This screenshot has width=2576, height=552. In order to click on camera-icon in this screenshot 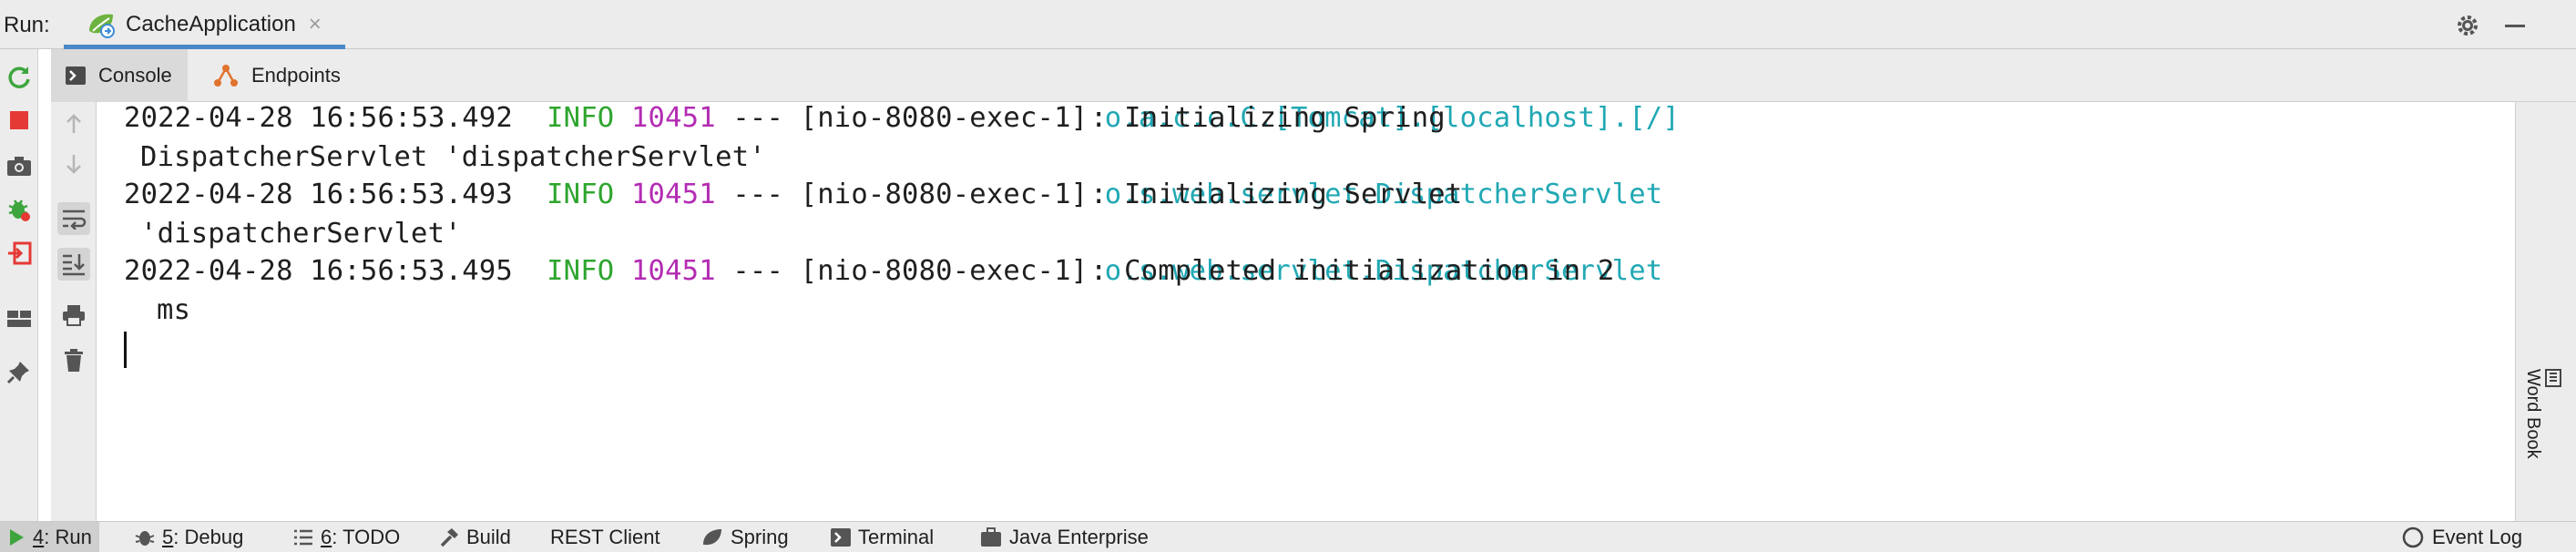, I will do `click(19, 165)`.